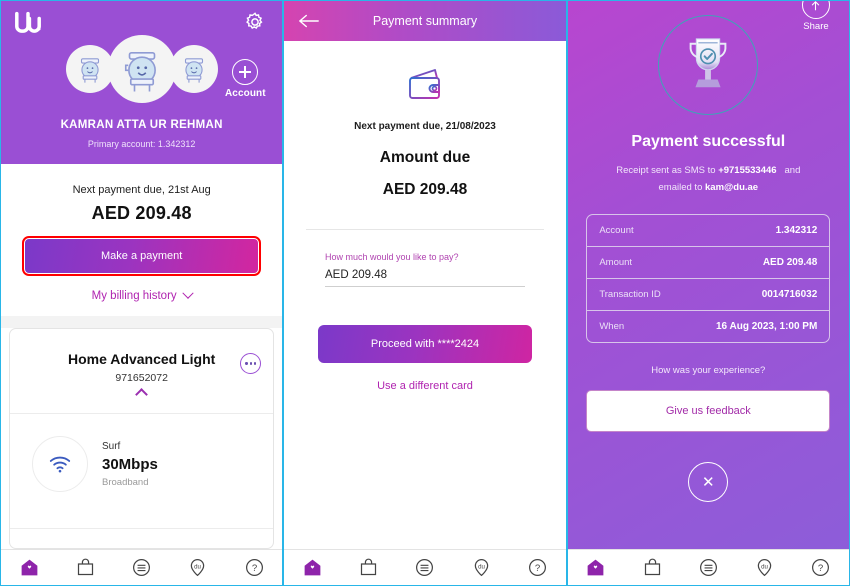 This screenshot has height=586, width=850. Describe the element at coordinates (60, 464) in the screenshot. I see `wifi-icon` at that location.